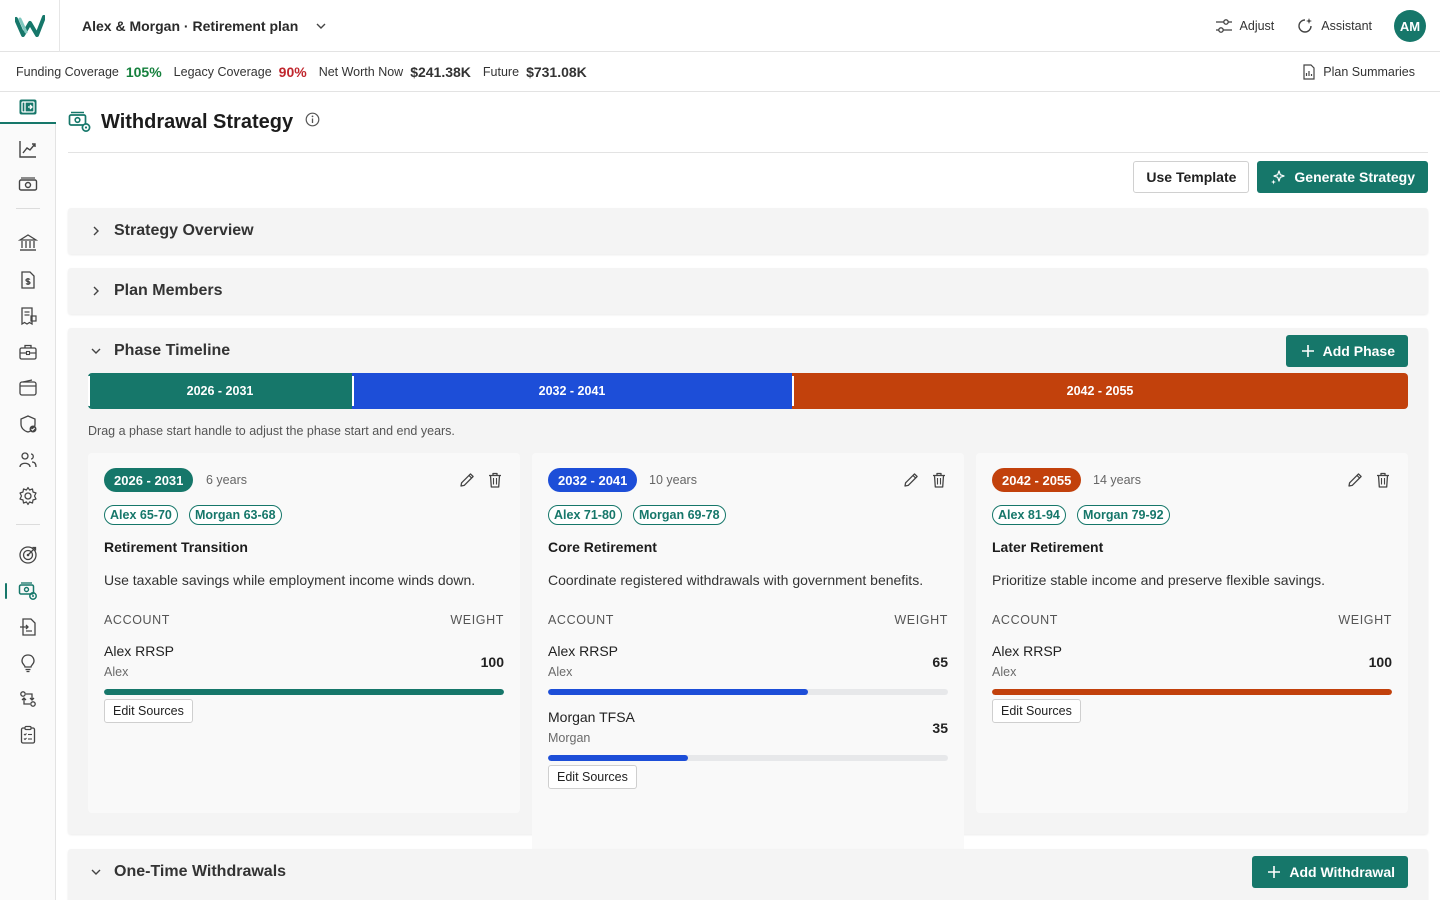 This screenshot has height=900, width=1440. What do you see at coordinates (940, 728) in the screenshot?
I see `account-weight: 35` at bounding box center [940, 728].